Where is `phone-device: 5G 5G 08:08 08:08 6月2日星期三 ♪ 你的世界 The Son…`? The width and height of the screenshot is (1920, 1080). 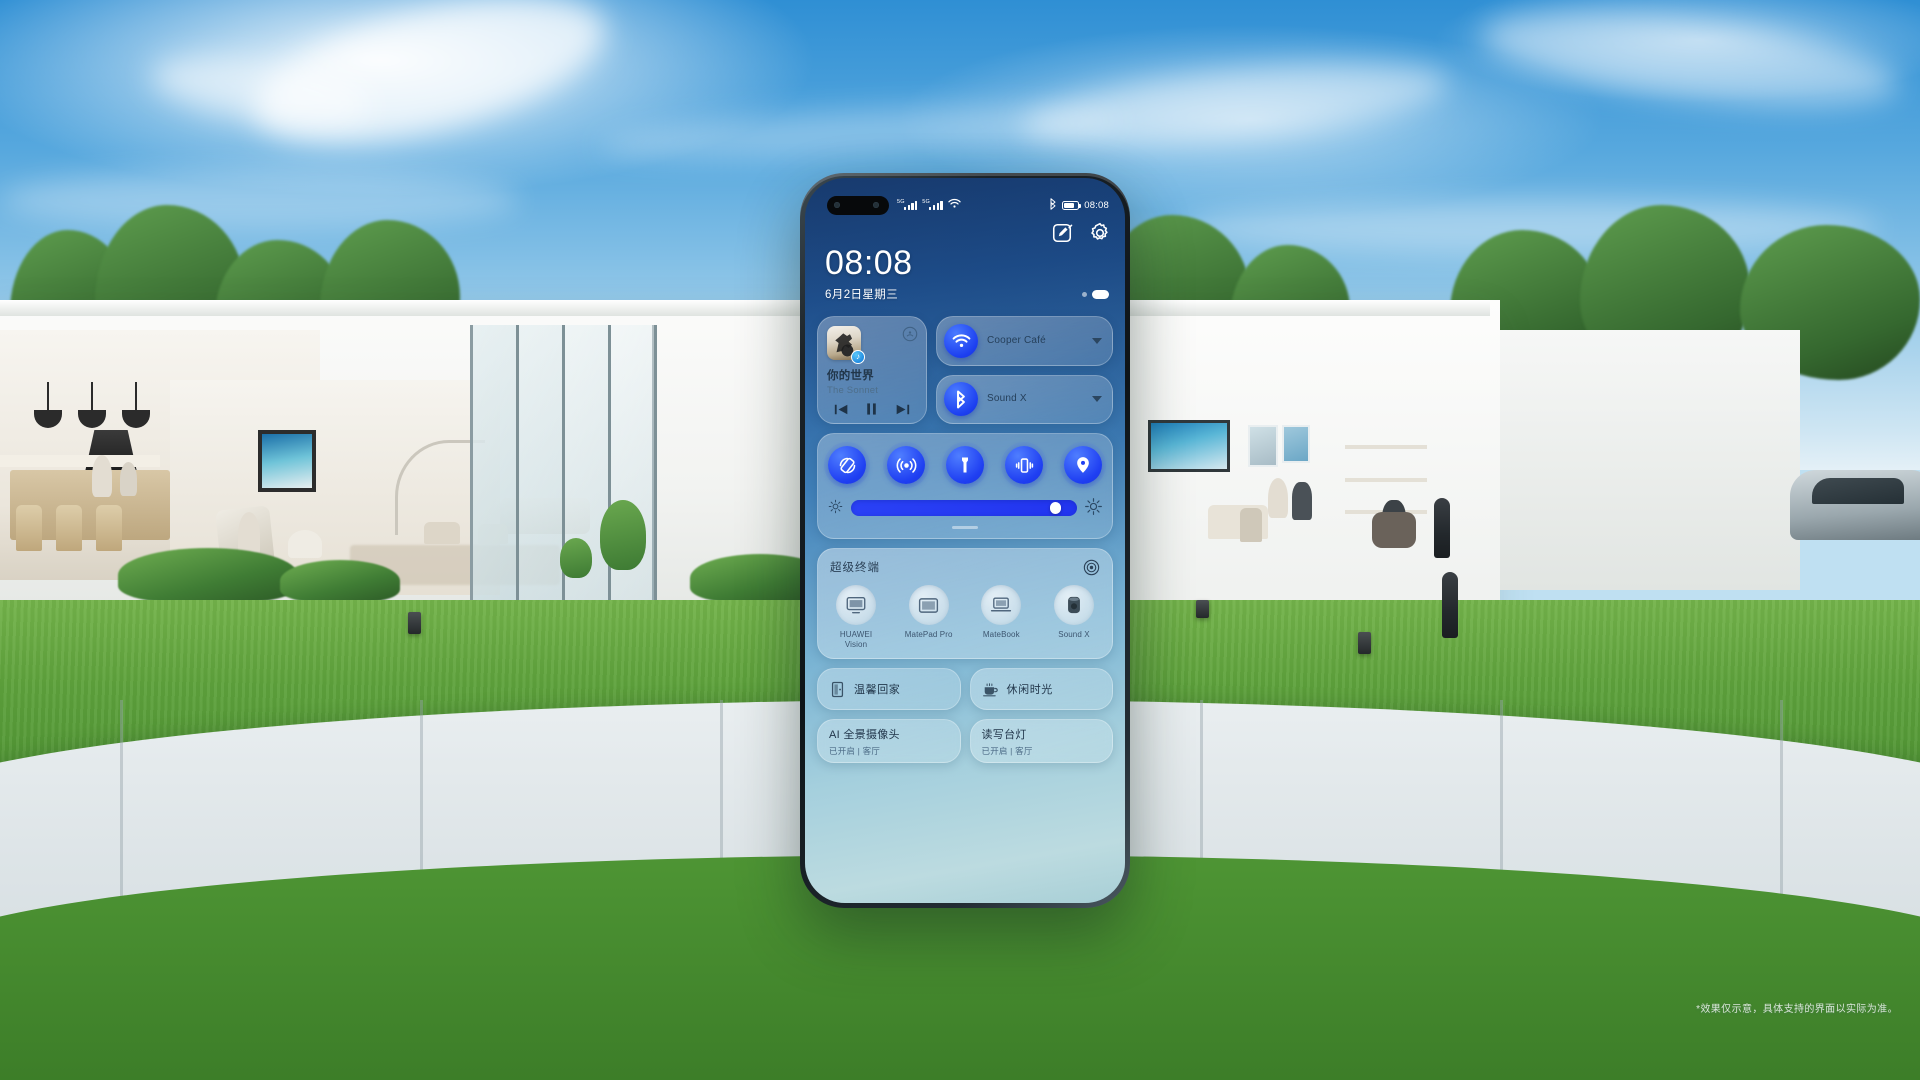
phone-device: 5G 5G 08:08 08:08 6月2日星期三 ♪ 你的世界 The Son… is located at coordinates (965, 540).